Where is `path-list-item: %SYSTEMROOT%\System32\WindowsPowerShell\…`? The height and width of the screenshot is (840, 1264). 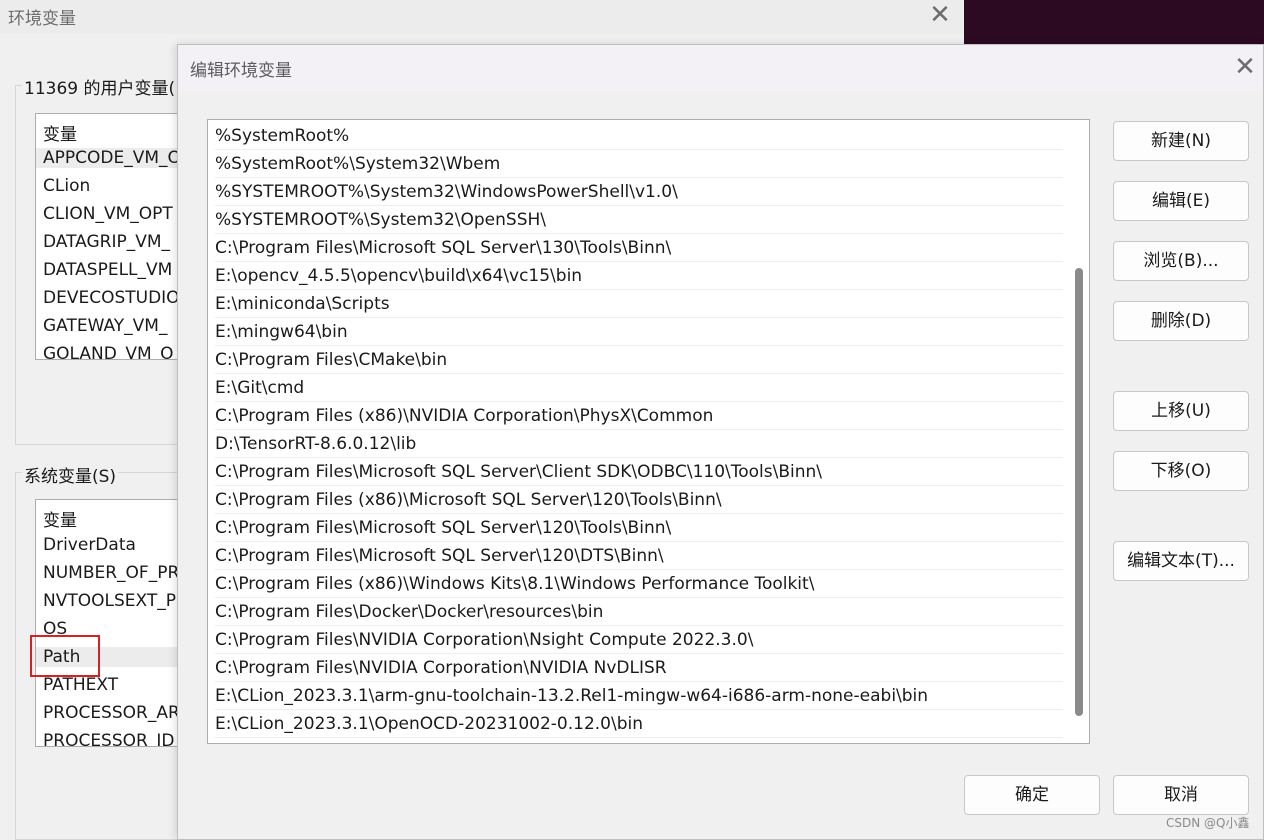
path-list-item: %SYSTEMROOT%\System32\WindowsPowerShell\… is located at coordinates (639, 192).